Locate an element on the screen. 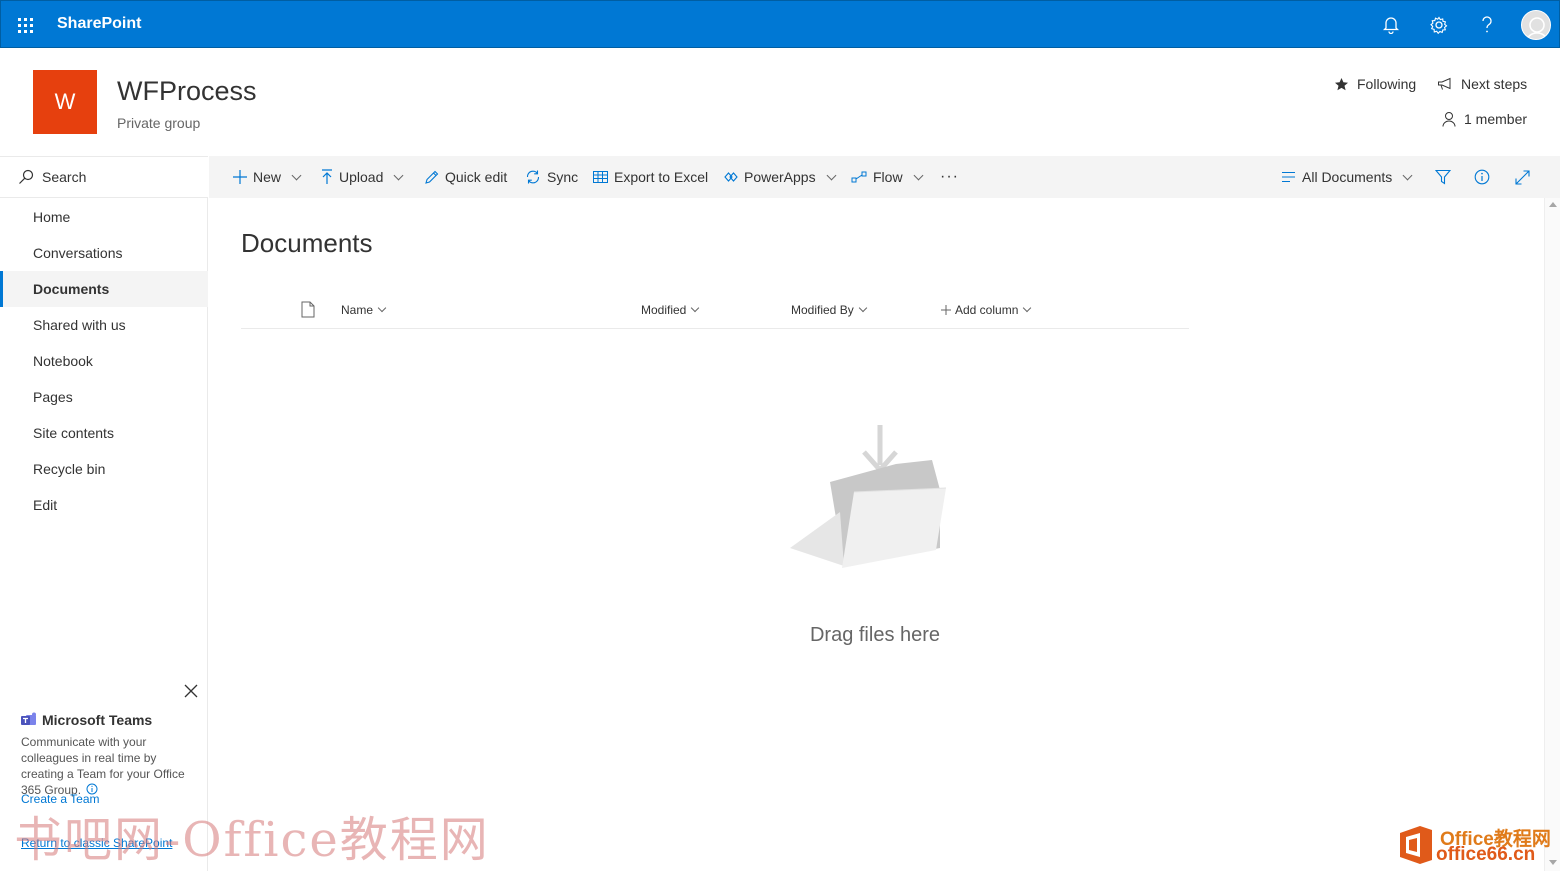 The height and width of the screenshot is (871, 1560). upload-label: Upload is located at coordinates (361, 177).